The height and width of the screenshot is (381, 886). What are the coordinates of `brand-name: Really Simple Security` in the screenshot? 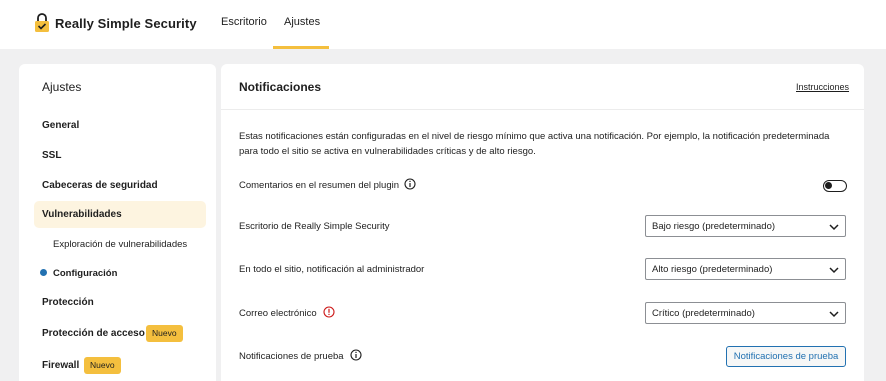 It's located at (126, 23).